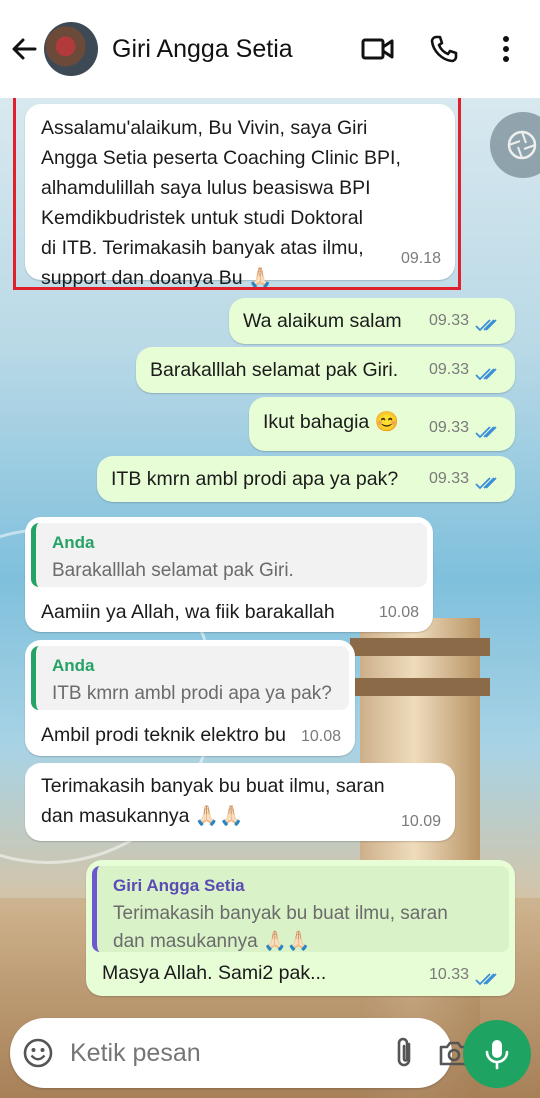 The height and width of the screenshot is (1098, 540). I want to click on outgoing-message: Ikut bahagia 😊 09.33, so click(382, 424).